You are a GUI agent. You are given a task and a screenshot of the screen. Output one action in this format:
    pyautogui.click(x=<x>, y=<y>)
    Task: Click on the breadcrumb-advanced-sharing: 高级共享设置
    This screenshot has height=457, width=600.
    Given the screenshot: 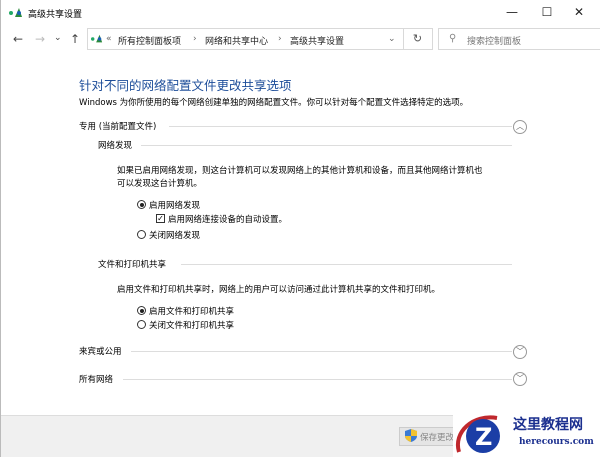 What is the action you would take?
    pyautogui.click(x=317, y=40)
    